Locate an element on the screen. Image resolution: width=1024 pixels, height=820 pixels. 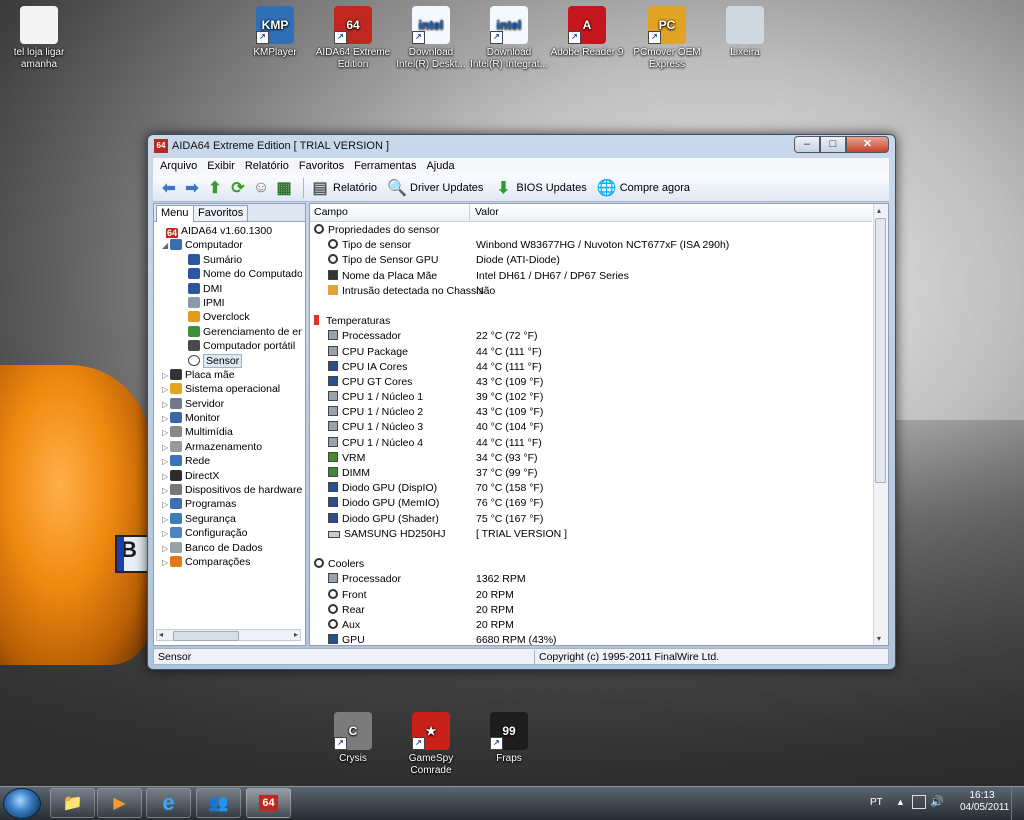
sensor-row: Diodo GPU (MemIO) 76 °C (169 °F) is located at coordinates (592, 503).